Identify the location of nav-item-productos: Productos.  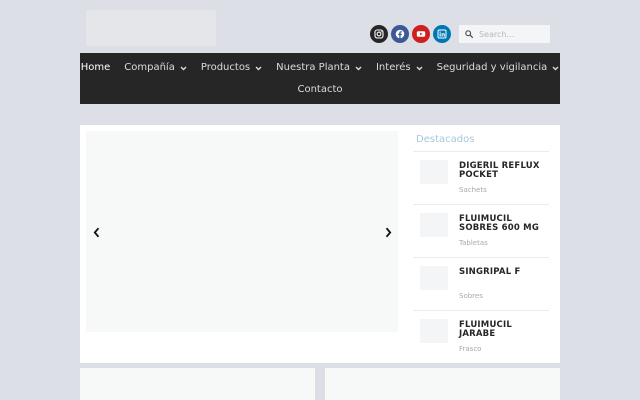
(231, 68).